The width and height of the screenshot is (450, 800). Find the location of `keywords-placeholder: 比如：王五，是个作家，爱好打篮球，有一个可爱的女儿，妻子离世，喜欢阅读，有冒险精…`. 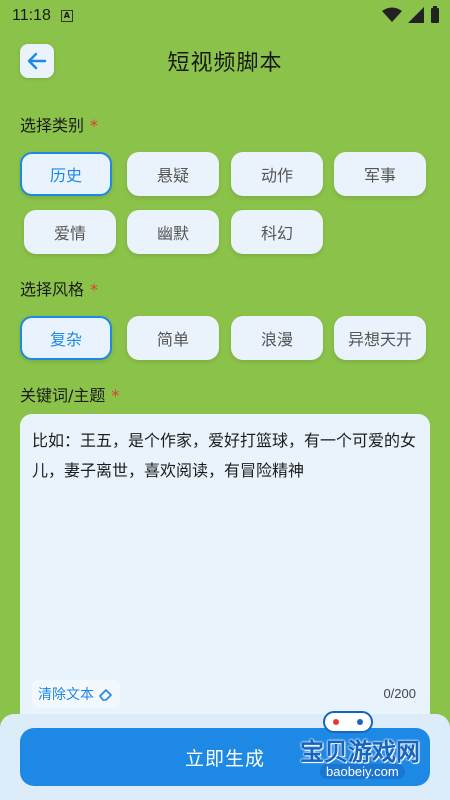

keywords-placeholder: 比如：王五，是个作家，爱好打篮球，有一个可爱的女儿，妻子离世，喜欢阅读，有冒险精… is located at coordinates (224, 455).